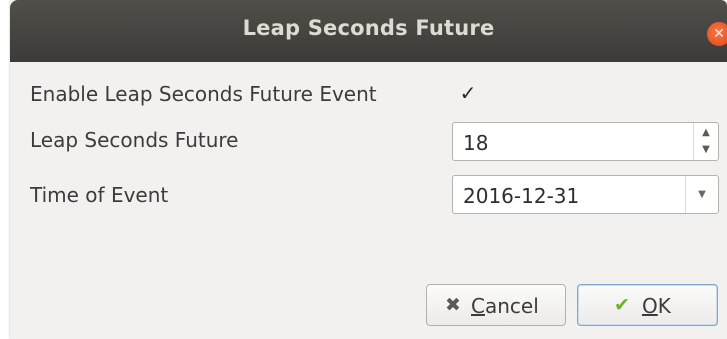  I want to click on close-icon: ✕, so click(717, 34).